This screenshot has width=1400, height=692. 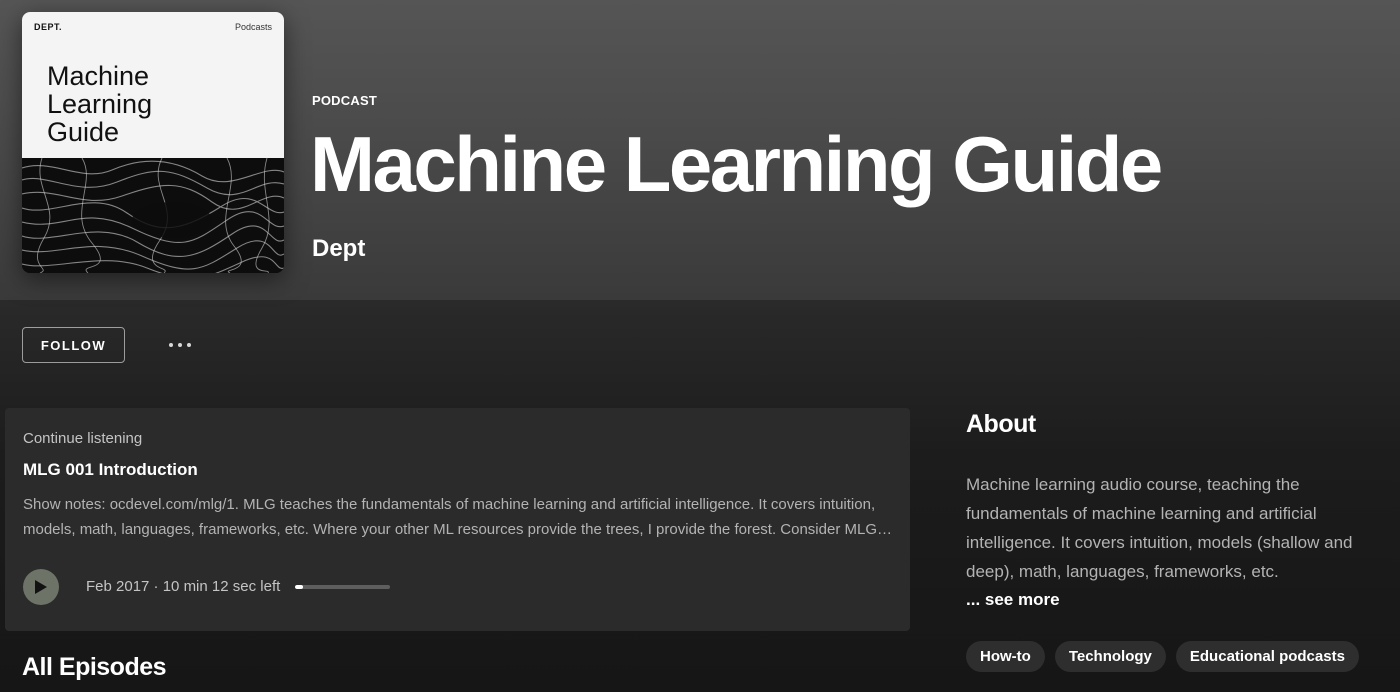 What do you see at coordinates (83, 132) in the screenshot?
I see `cover-title-line: Guide` at bounding box center [83, 132].